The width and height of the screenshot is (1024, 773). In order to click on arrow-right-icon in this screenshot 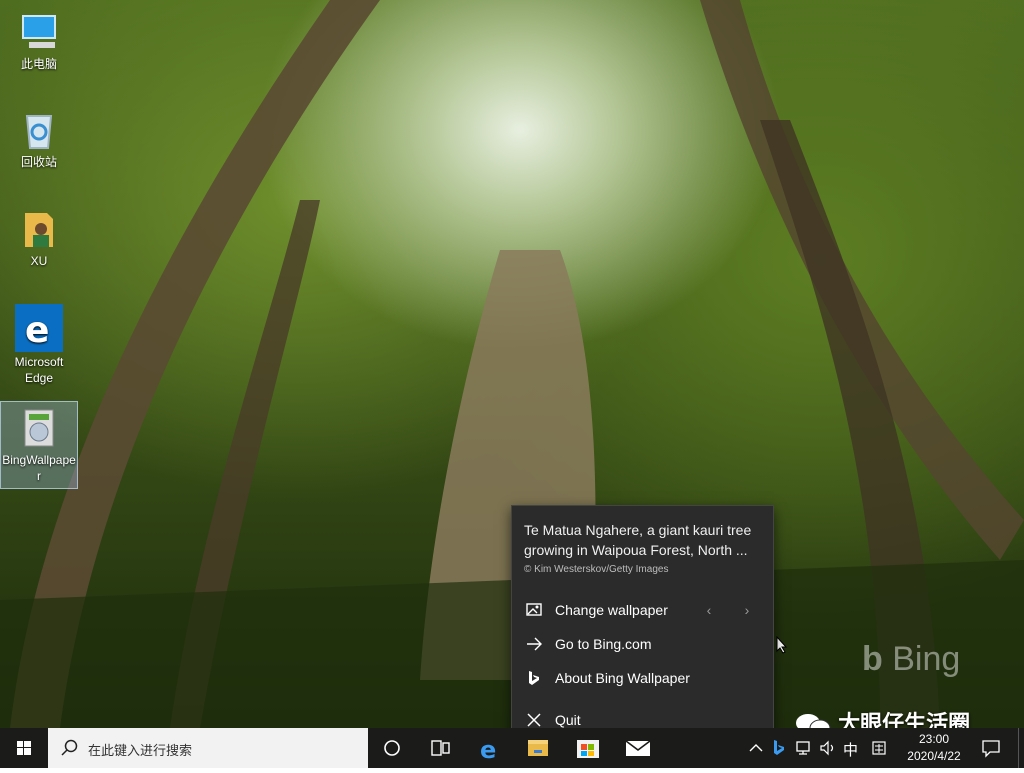, I will do `click(534, 644)`.